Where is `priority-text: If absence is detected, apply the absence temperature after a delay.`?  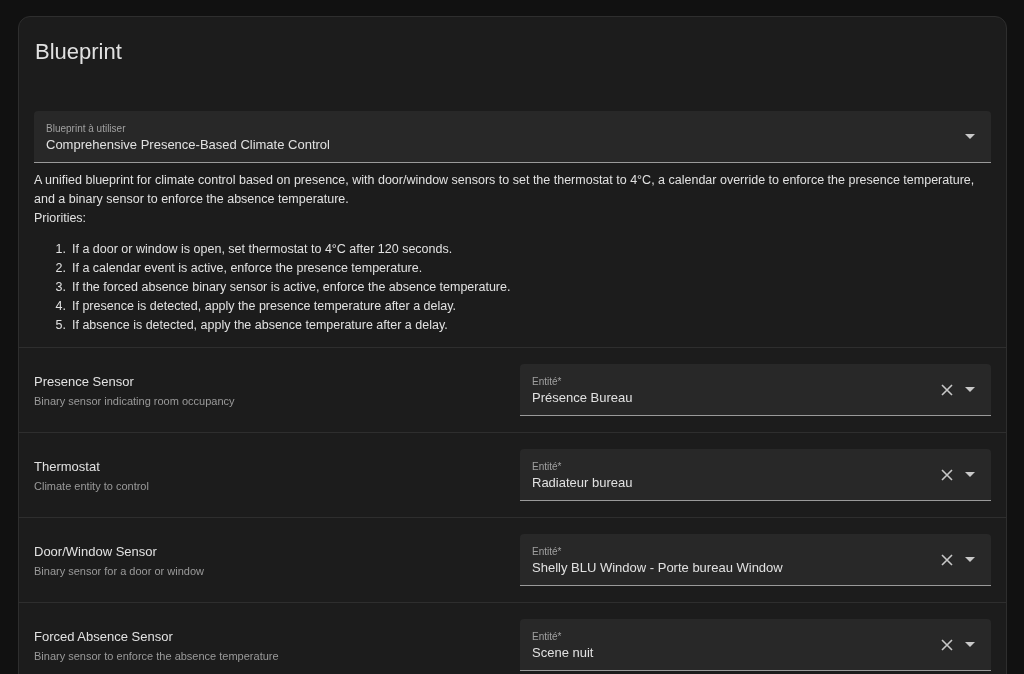 priority-text: If absence is detected, apply the absence temperature after a delay. is located at coordinates (260, 325).